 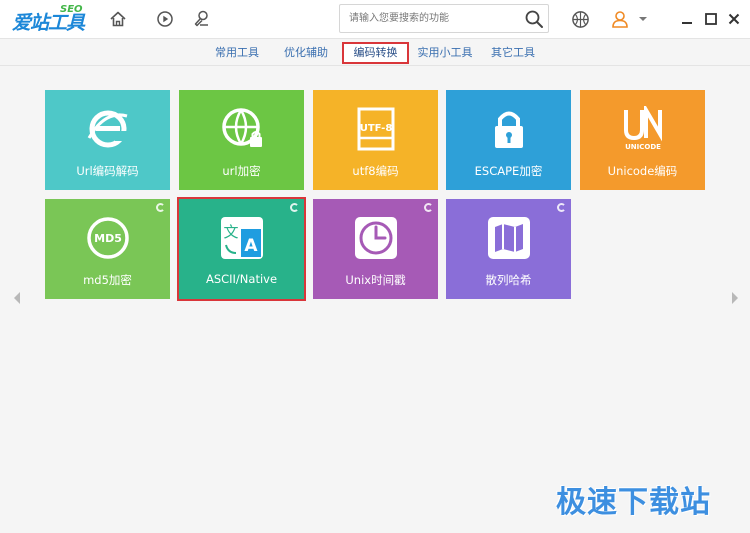 I want to click on tile-label: utf8编码, so click(x=375, y=171).